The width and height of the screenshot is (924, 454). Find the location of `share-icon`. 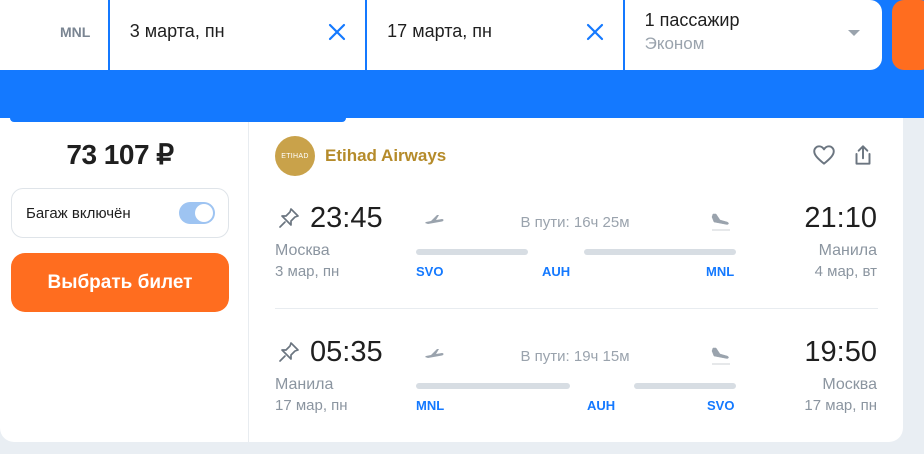

share-icon is located at coordinates (863, 155).